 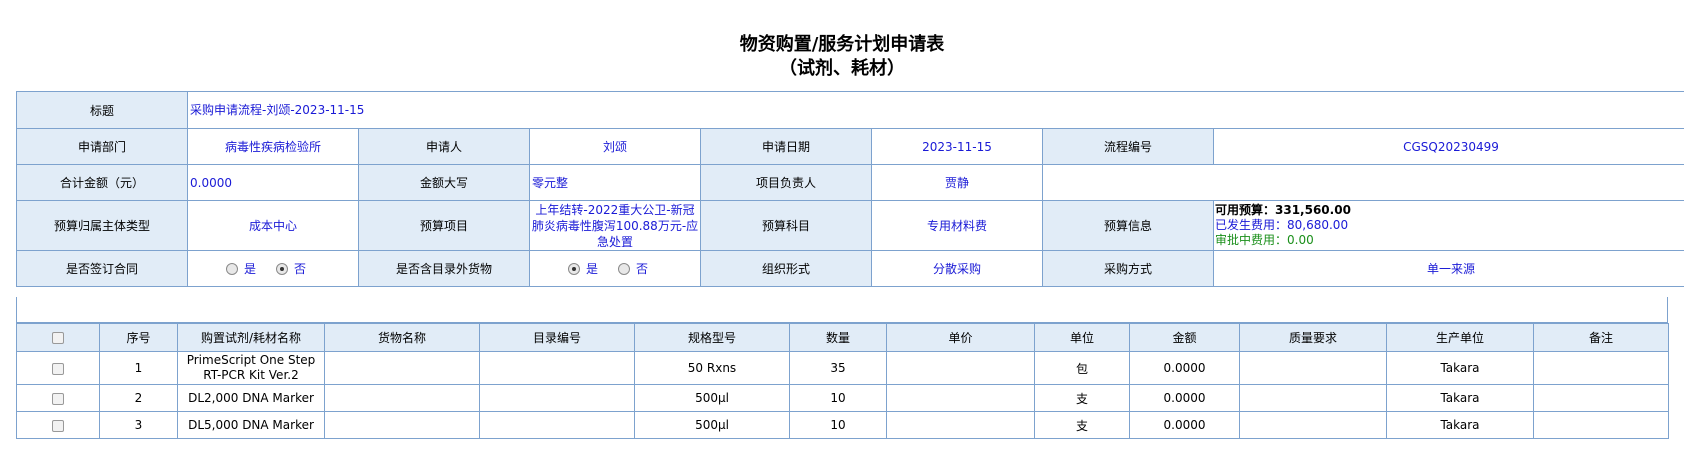 What do you see at coordinates (1601, 337) in the screenshot?
I see `col-header: 备注` at bounding box center [1601, 337].